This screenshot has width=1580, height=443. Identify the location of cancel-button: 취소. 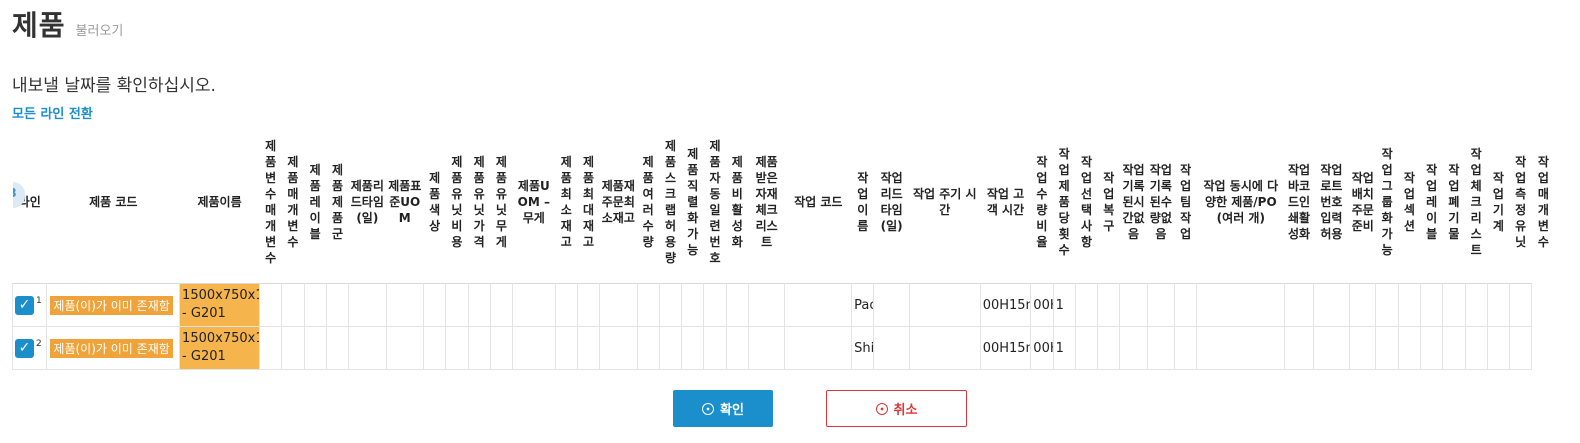
(896, 408).